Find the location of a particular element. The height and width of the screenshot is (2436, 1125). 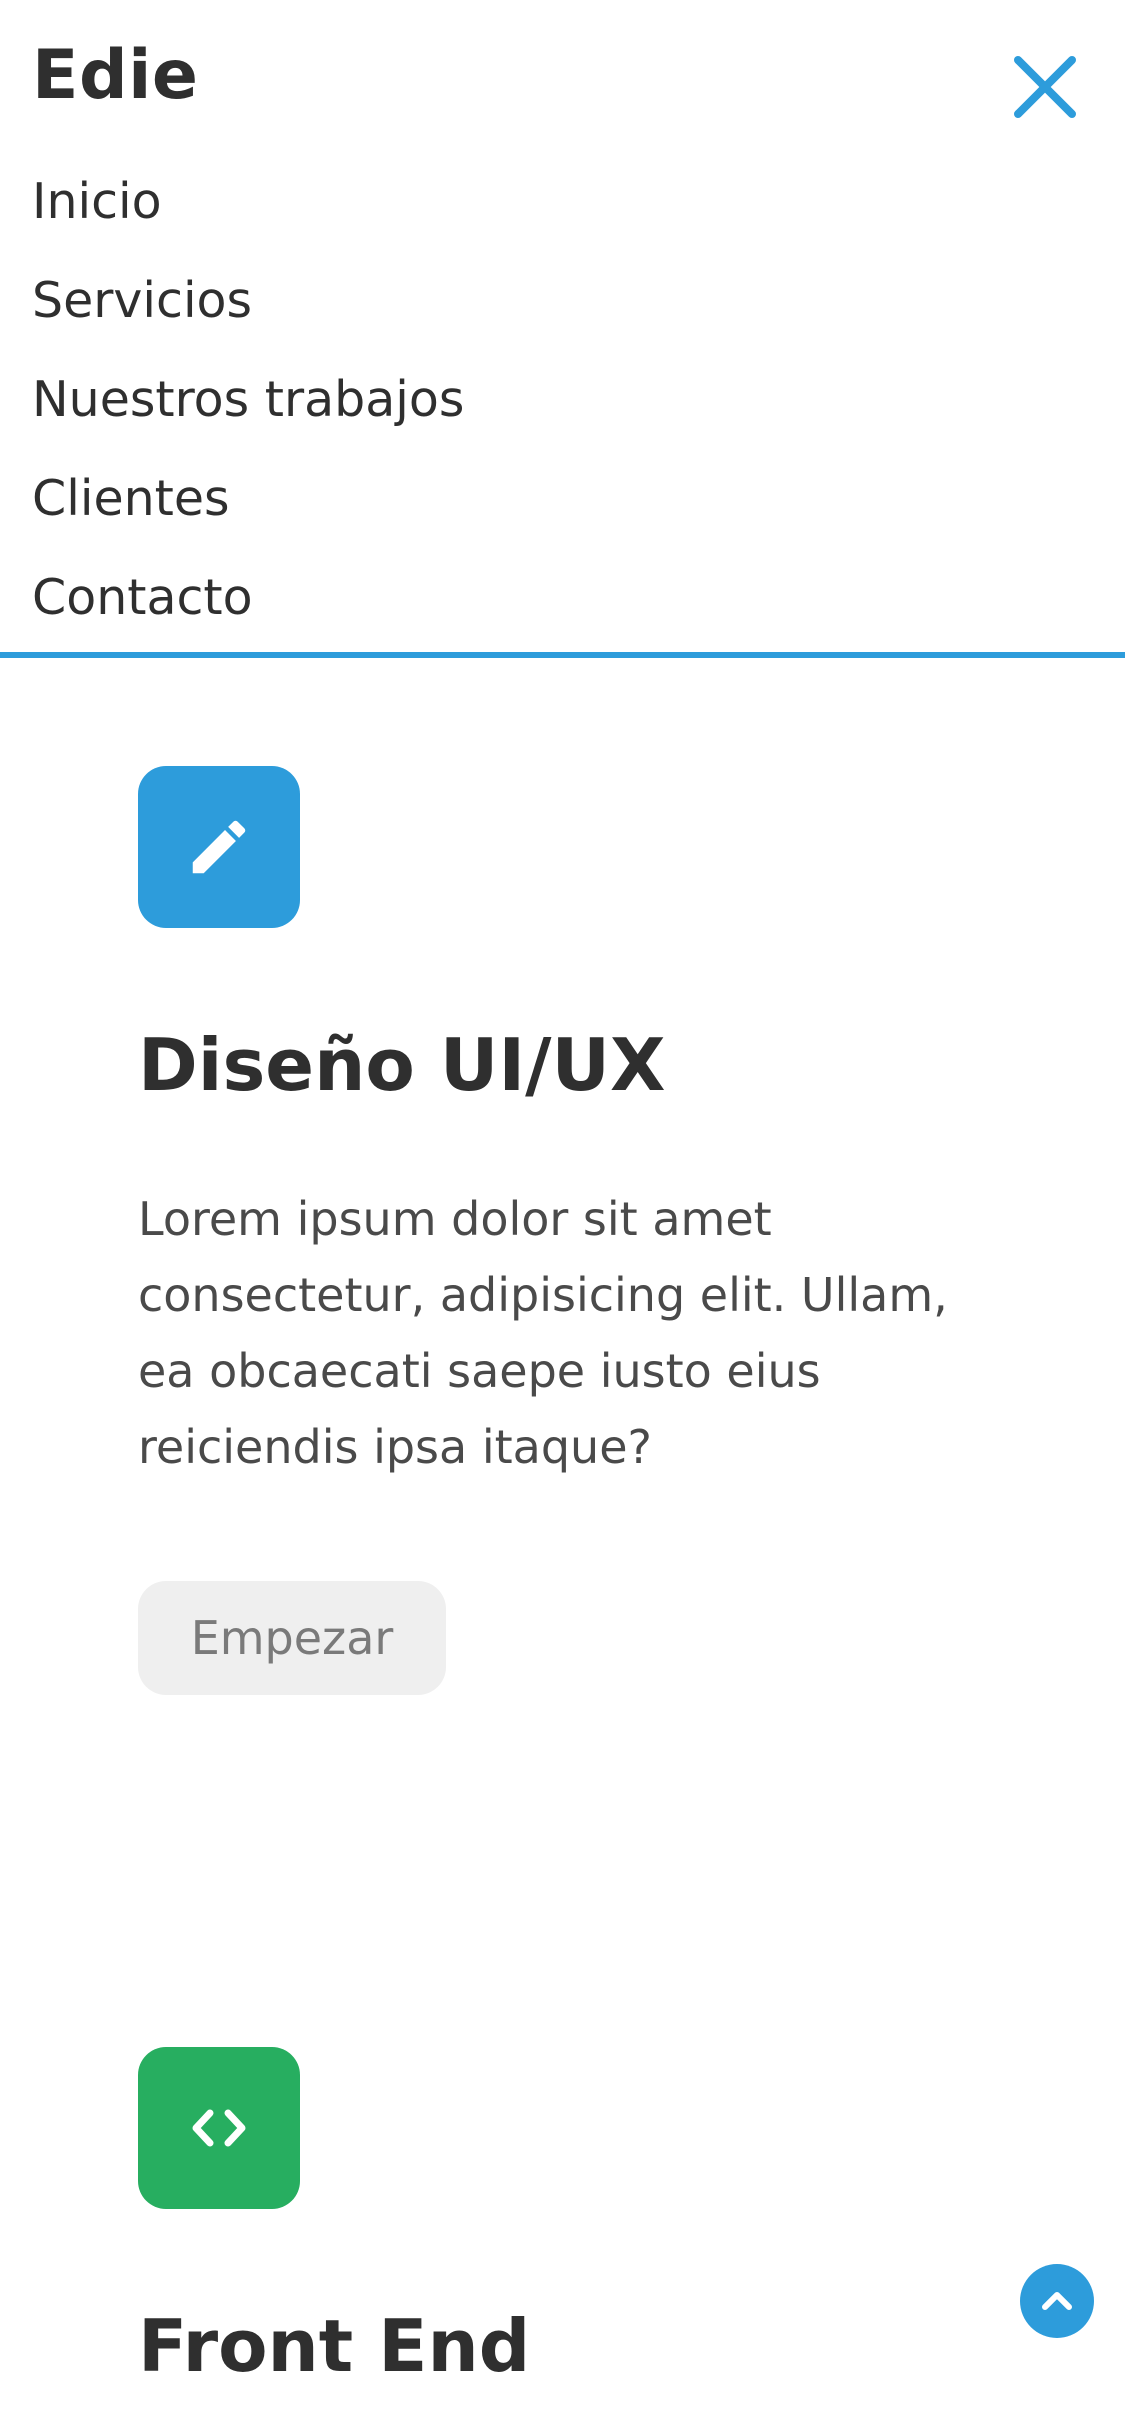

close-icon is located at coordinates (1045, 87).